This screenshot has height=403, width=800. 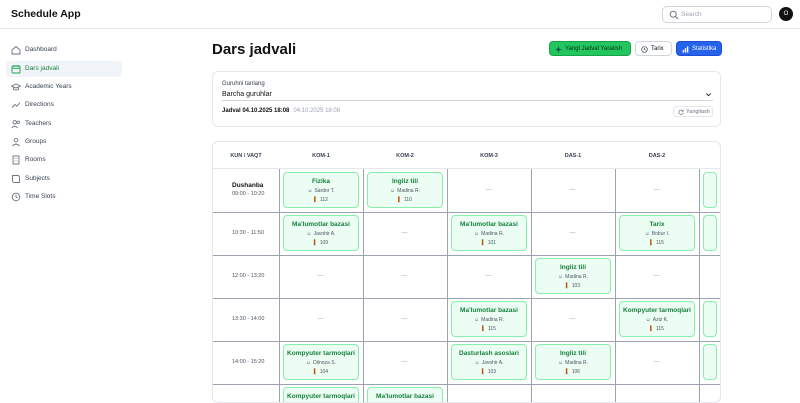 I want to click on sparkle-icon, so click(x=558, y=49).